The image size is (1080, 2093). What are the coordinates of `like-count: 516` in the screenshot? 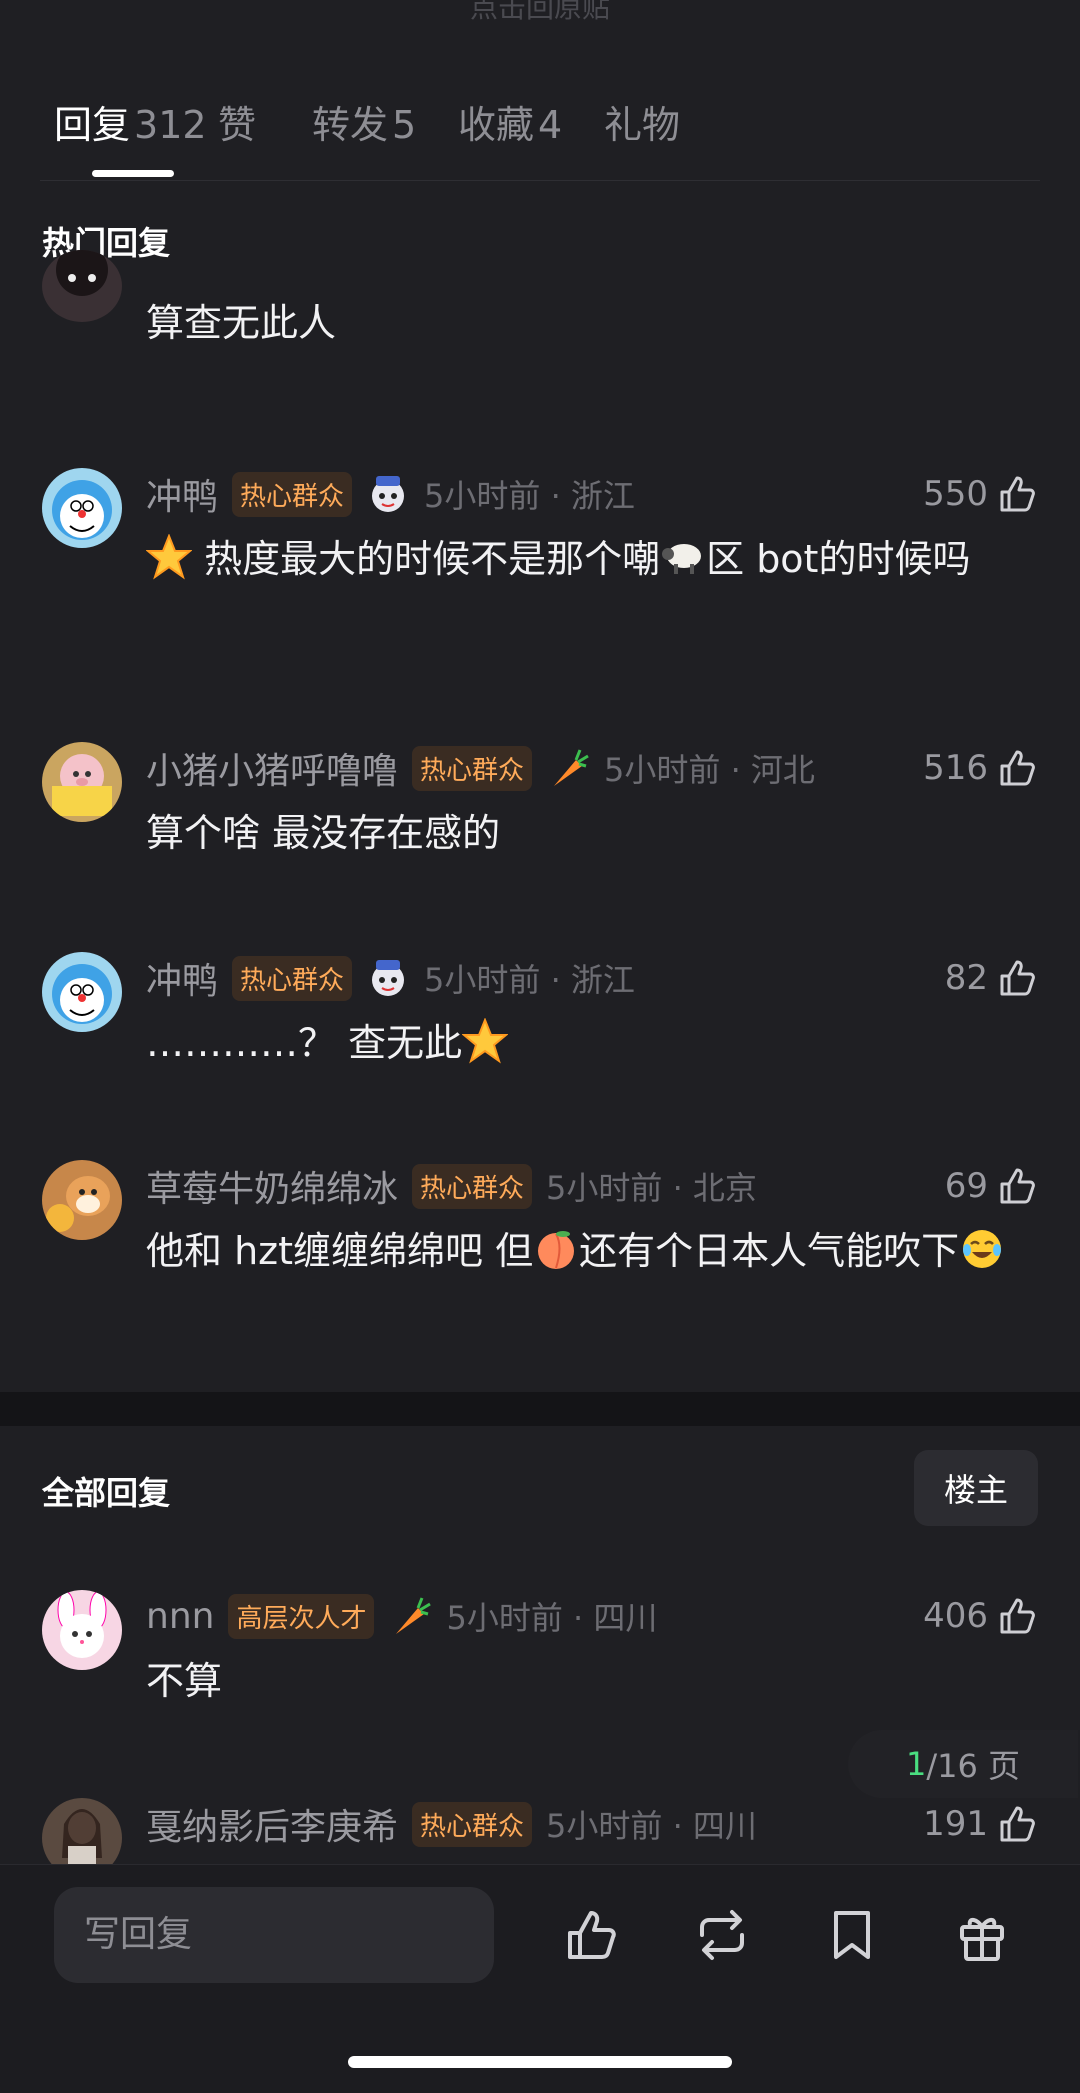 It's located at (955, 768).